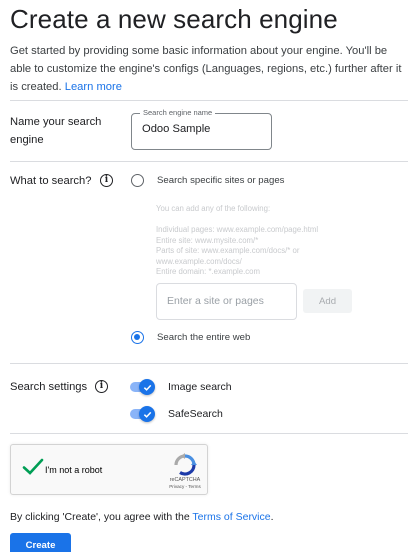  Describe the element at coordinates (228, 250) in the screenshot. I see `helper-line: Parts of site: www.example.com/docs/* or` at that location.